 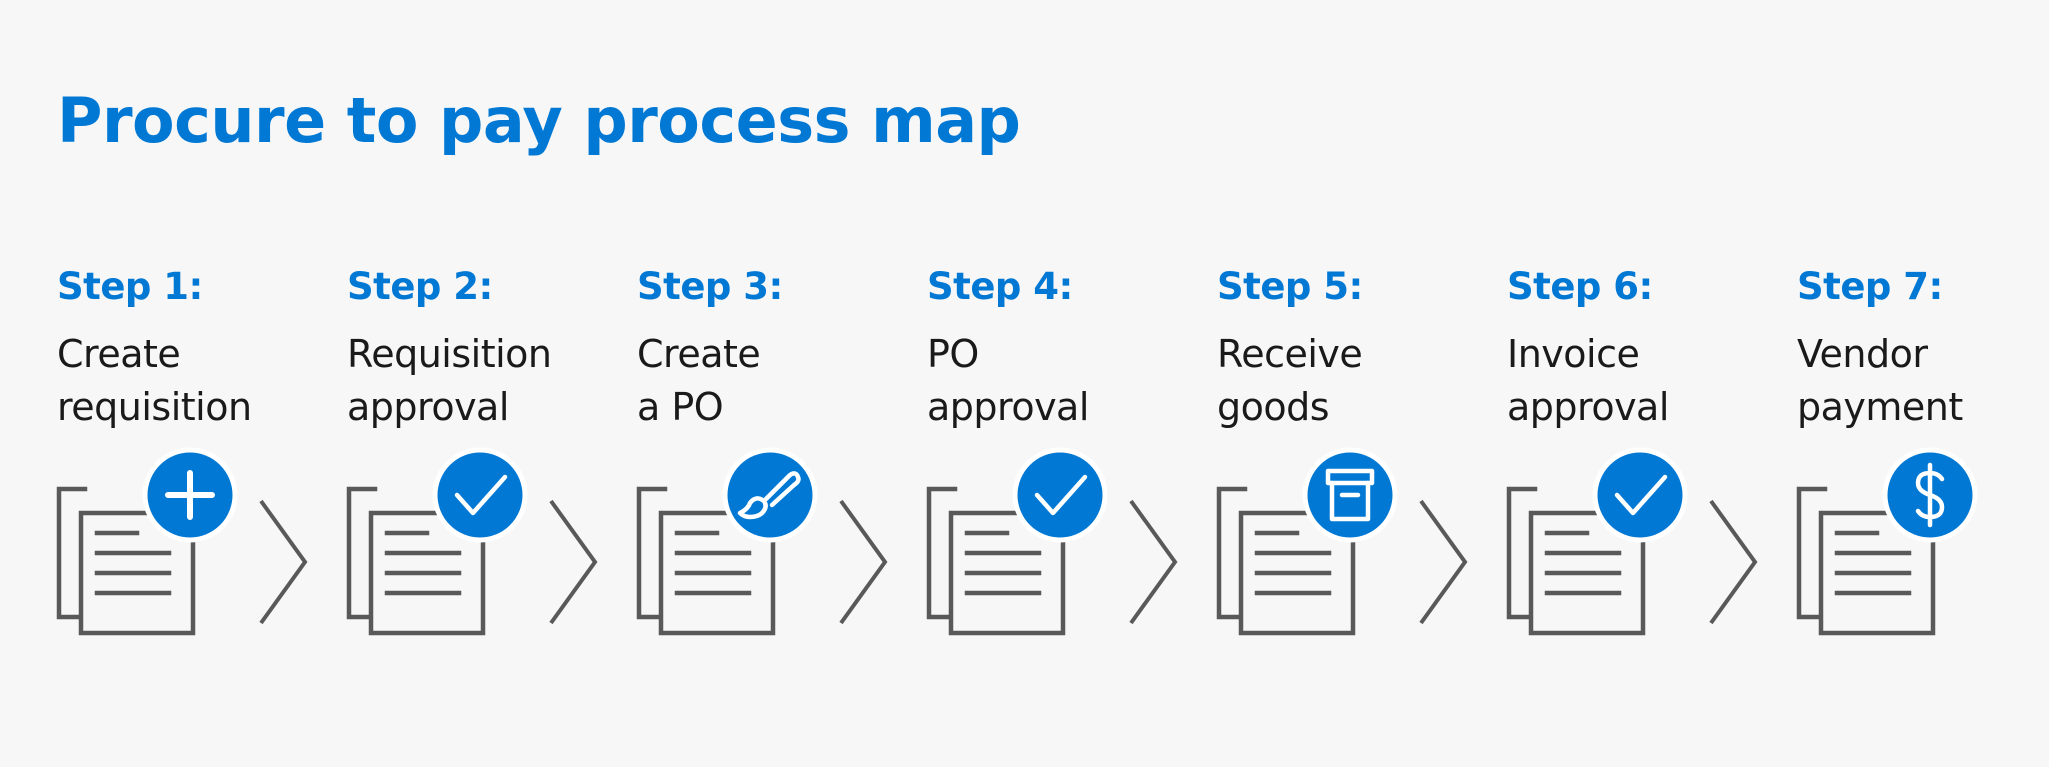 I want to click on step-label: Step 7:, so click(x=1870, y=286).